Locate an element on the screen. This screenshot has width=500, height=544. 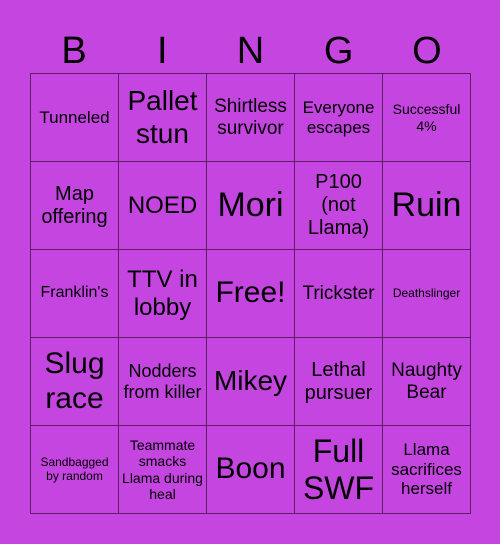
bingo-cell: Successful 4% is located at coordinates (427, 118).